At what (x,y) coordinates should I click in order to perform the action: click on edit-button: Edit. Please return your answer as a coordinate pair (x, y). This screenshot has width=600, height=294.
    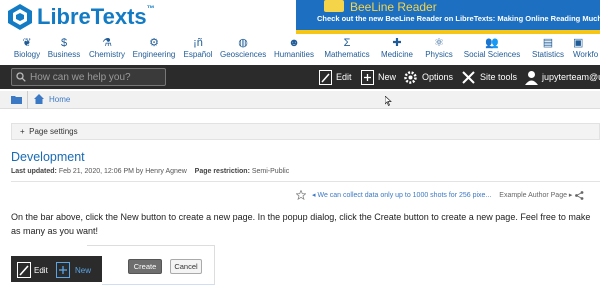
    Looking at the image, I should click on (335, 77).